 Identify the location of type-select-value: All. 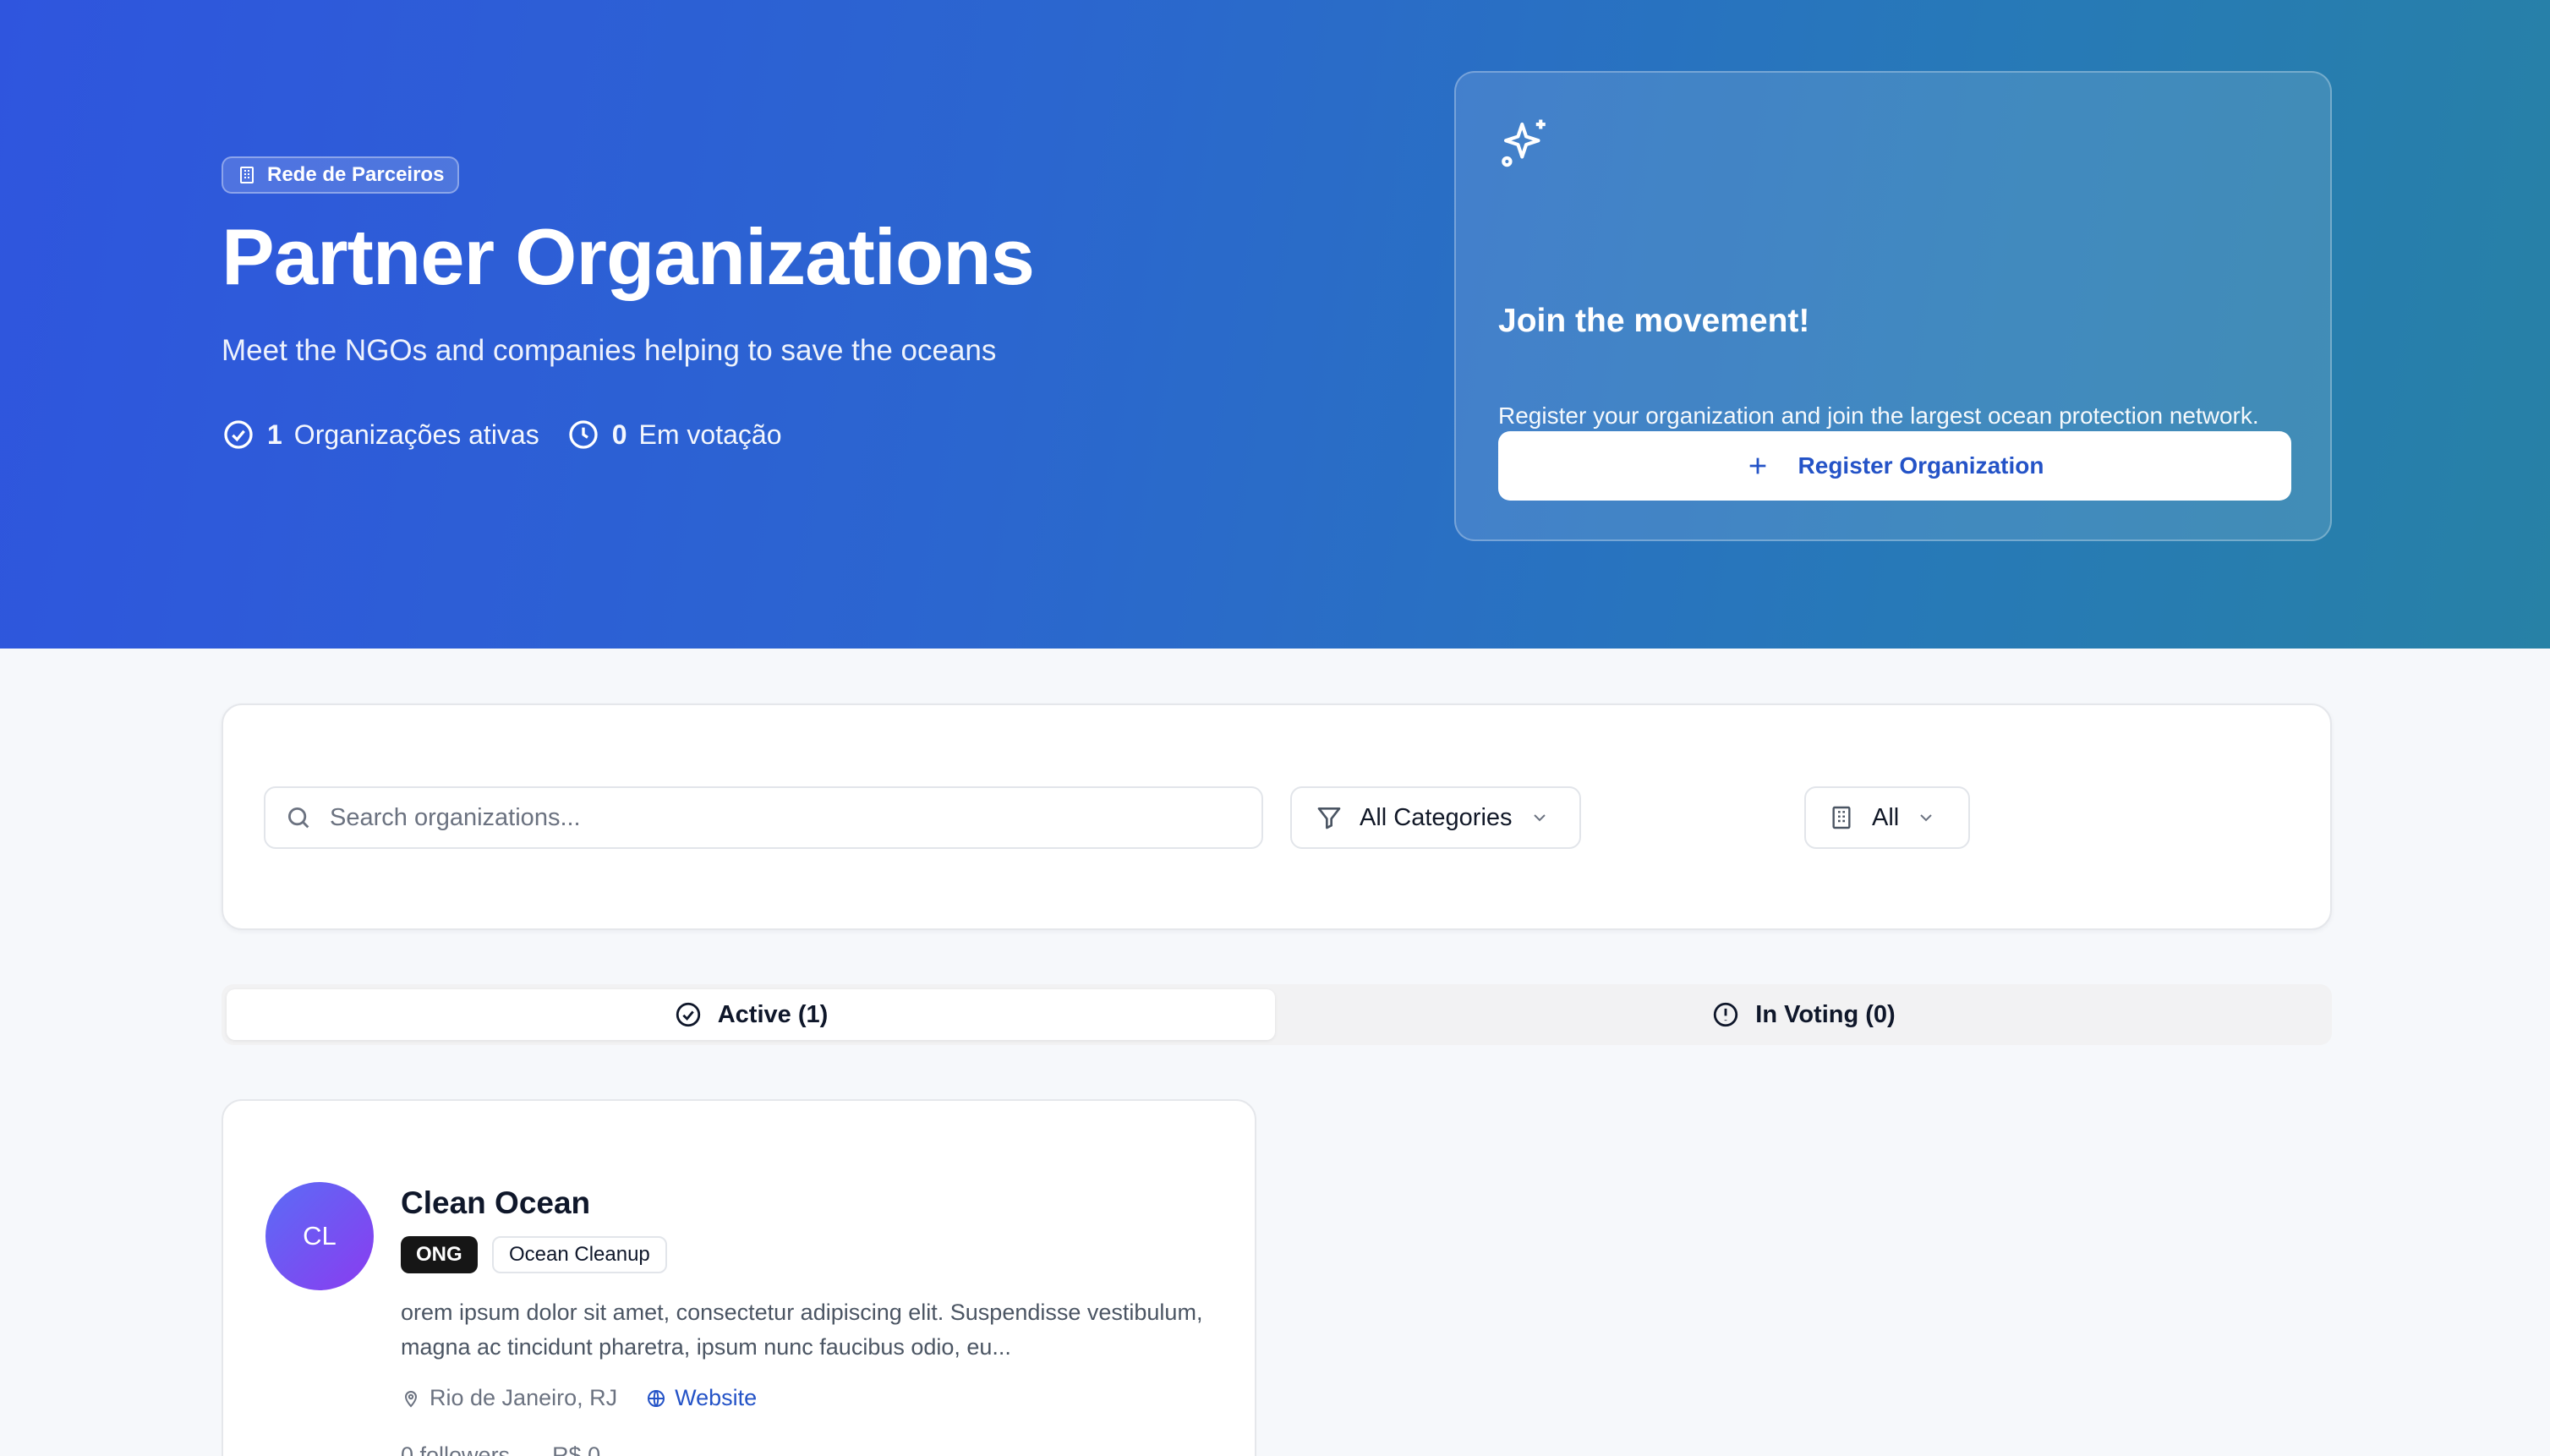
(1886, 817).